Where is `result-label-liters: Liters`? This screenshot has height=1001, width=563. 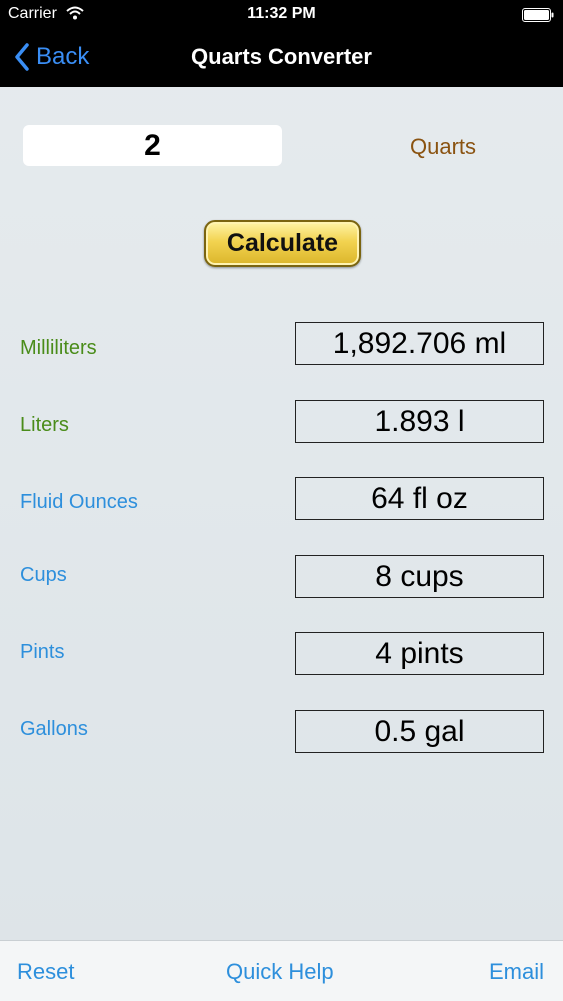 result-label-liters: Liters is located at coordinates (44, 425).